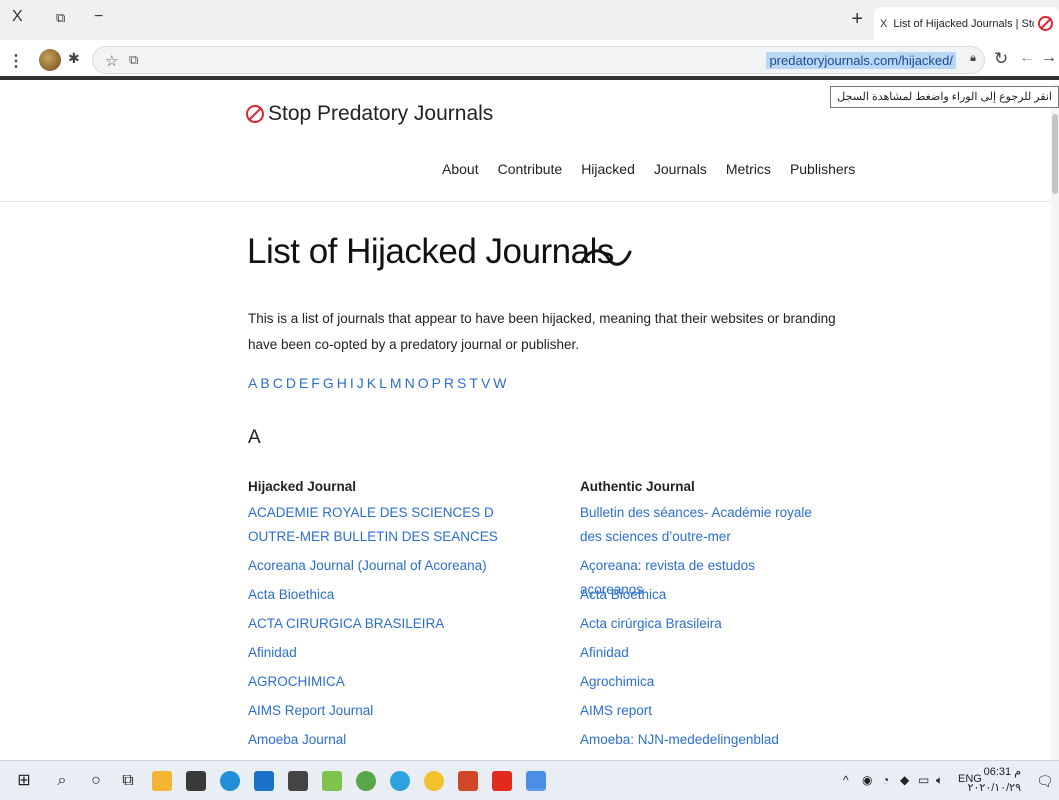  What do you see at coordinates (396, 383) in the screenshot?
I see `alphabet-link-m: M` at bounding box center [396, 383].